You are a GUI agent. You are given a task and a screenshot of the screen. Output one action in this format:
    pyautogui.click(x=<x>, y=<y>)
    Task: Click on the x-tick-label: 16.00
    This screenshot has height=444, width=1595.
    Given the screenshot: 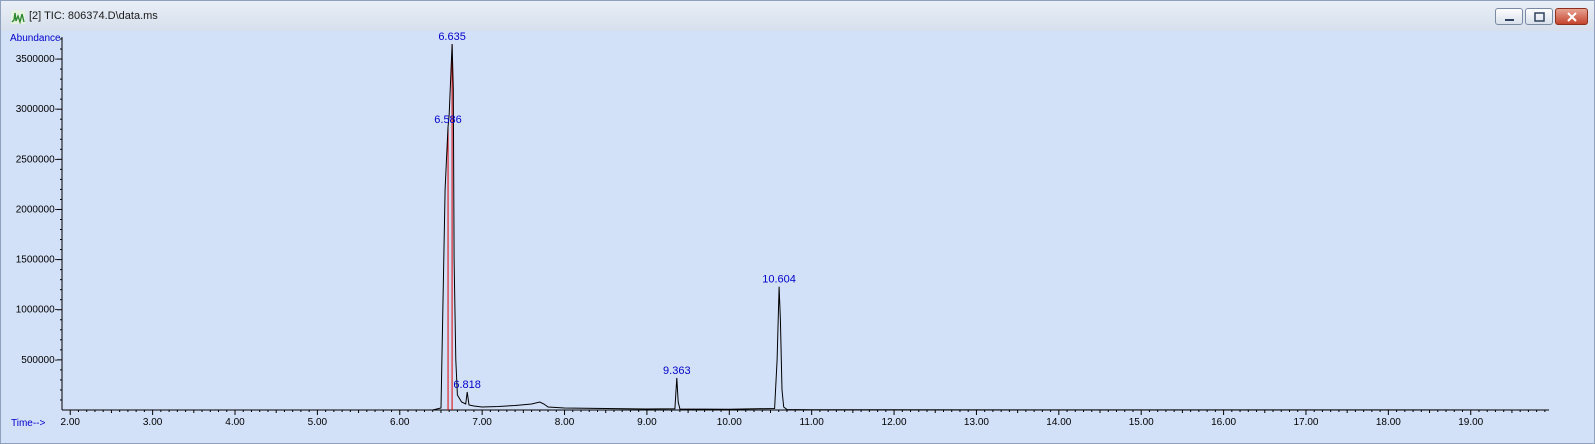 What is the action you would take?
    pyautogui.click(x=1223, y=422)
    